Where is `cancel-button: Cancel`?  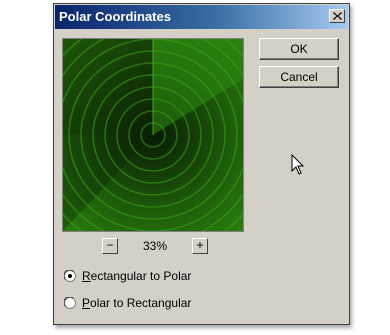
cancel-button: Cancel is located at coordinates (299, 77).